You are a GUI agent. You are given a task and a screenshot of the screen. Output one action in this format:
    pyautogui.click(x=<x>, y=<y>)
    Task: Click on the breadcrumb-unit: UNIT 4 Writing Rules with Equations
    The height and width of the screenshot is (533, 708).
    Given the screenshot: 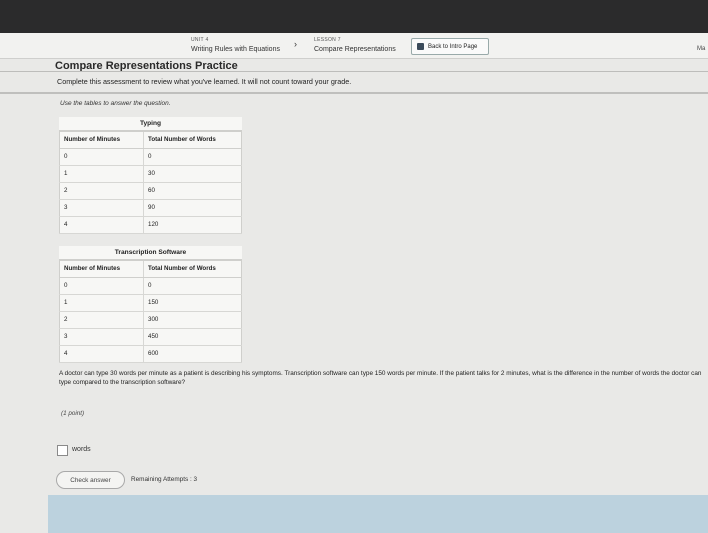 What is the action you would take?
    pyautogui.click(x=235, y=45)
    